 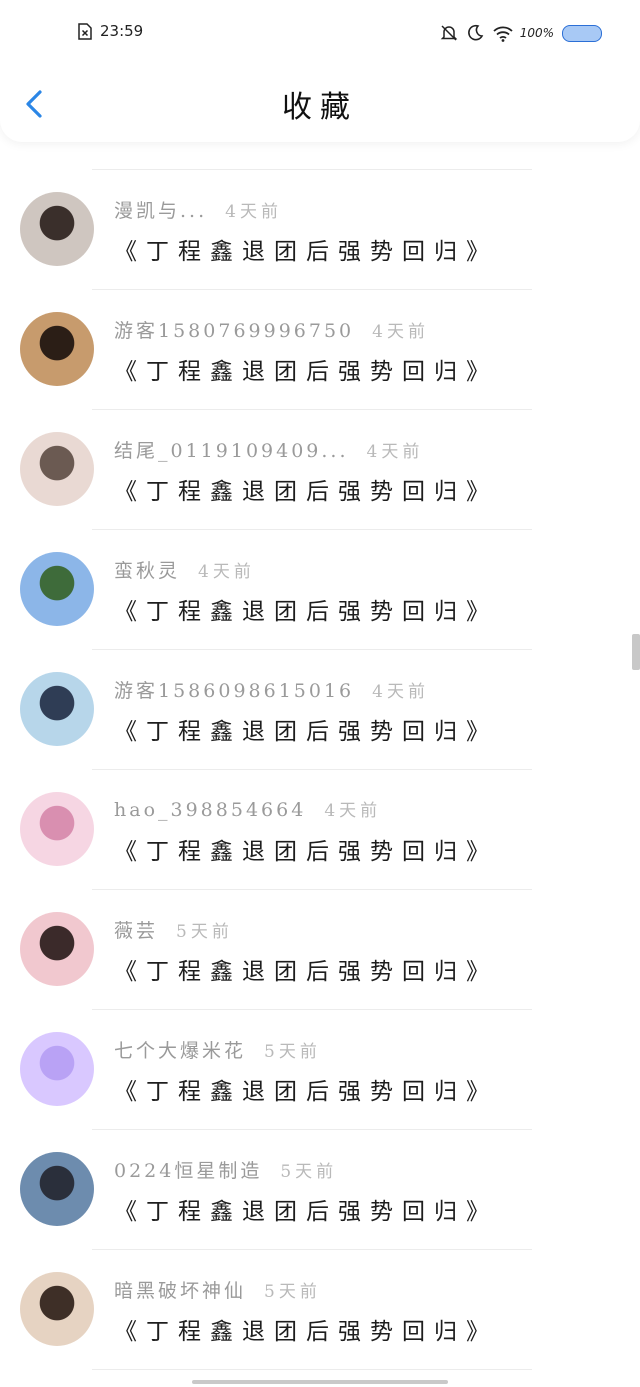 I want to click on item-meta: 0224恒星制造 5天前, so click(x=225, y=1169).